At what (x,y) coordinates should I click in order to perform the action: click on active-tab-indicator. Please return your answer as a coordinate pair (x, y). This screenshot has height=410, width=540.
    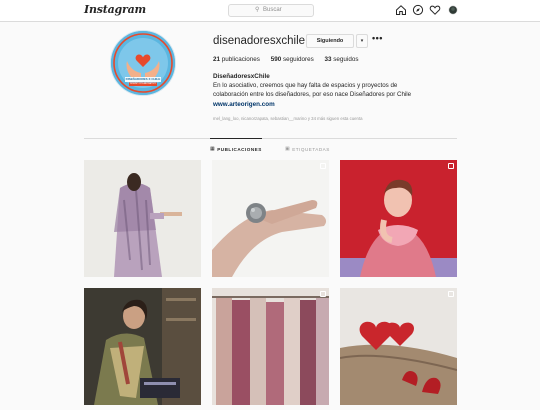
    Looking at the image, I should click on (236, 138).